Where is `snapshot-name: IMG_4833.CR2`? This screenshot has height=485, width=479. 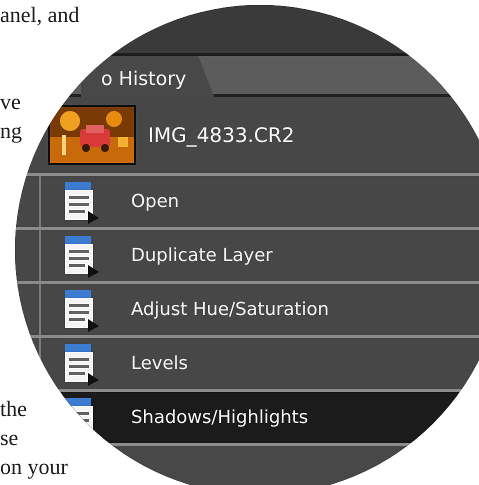 snapshot-name: IMG_4833.CR2 is located at coordinates (221, 135).